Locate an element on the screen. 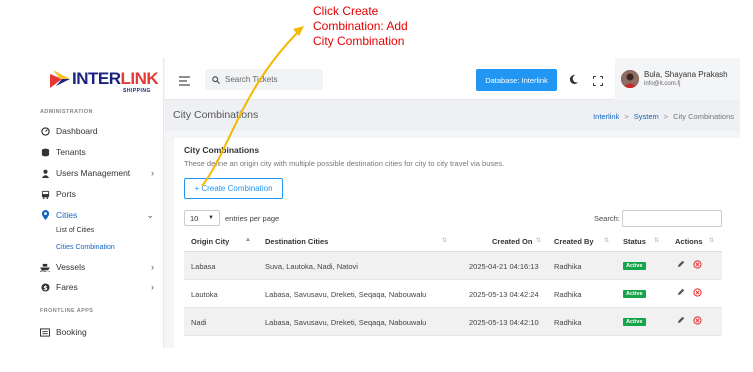  sort-asc-icon: ▲ is located at coordinates (248, 240).